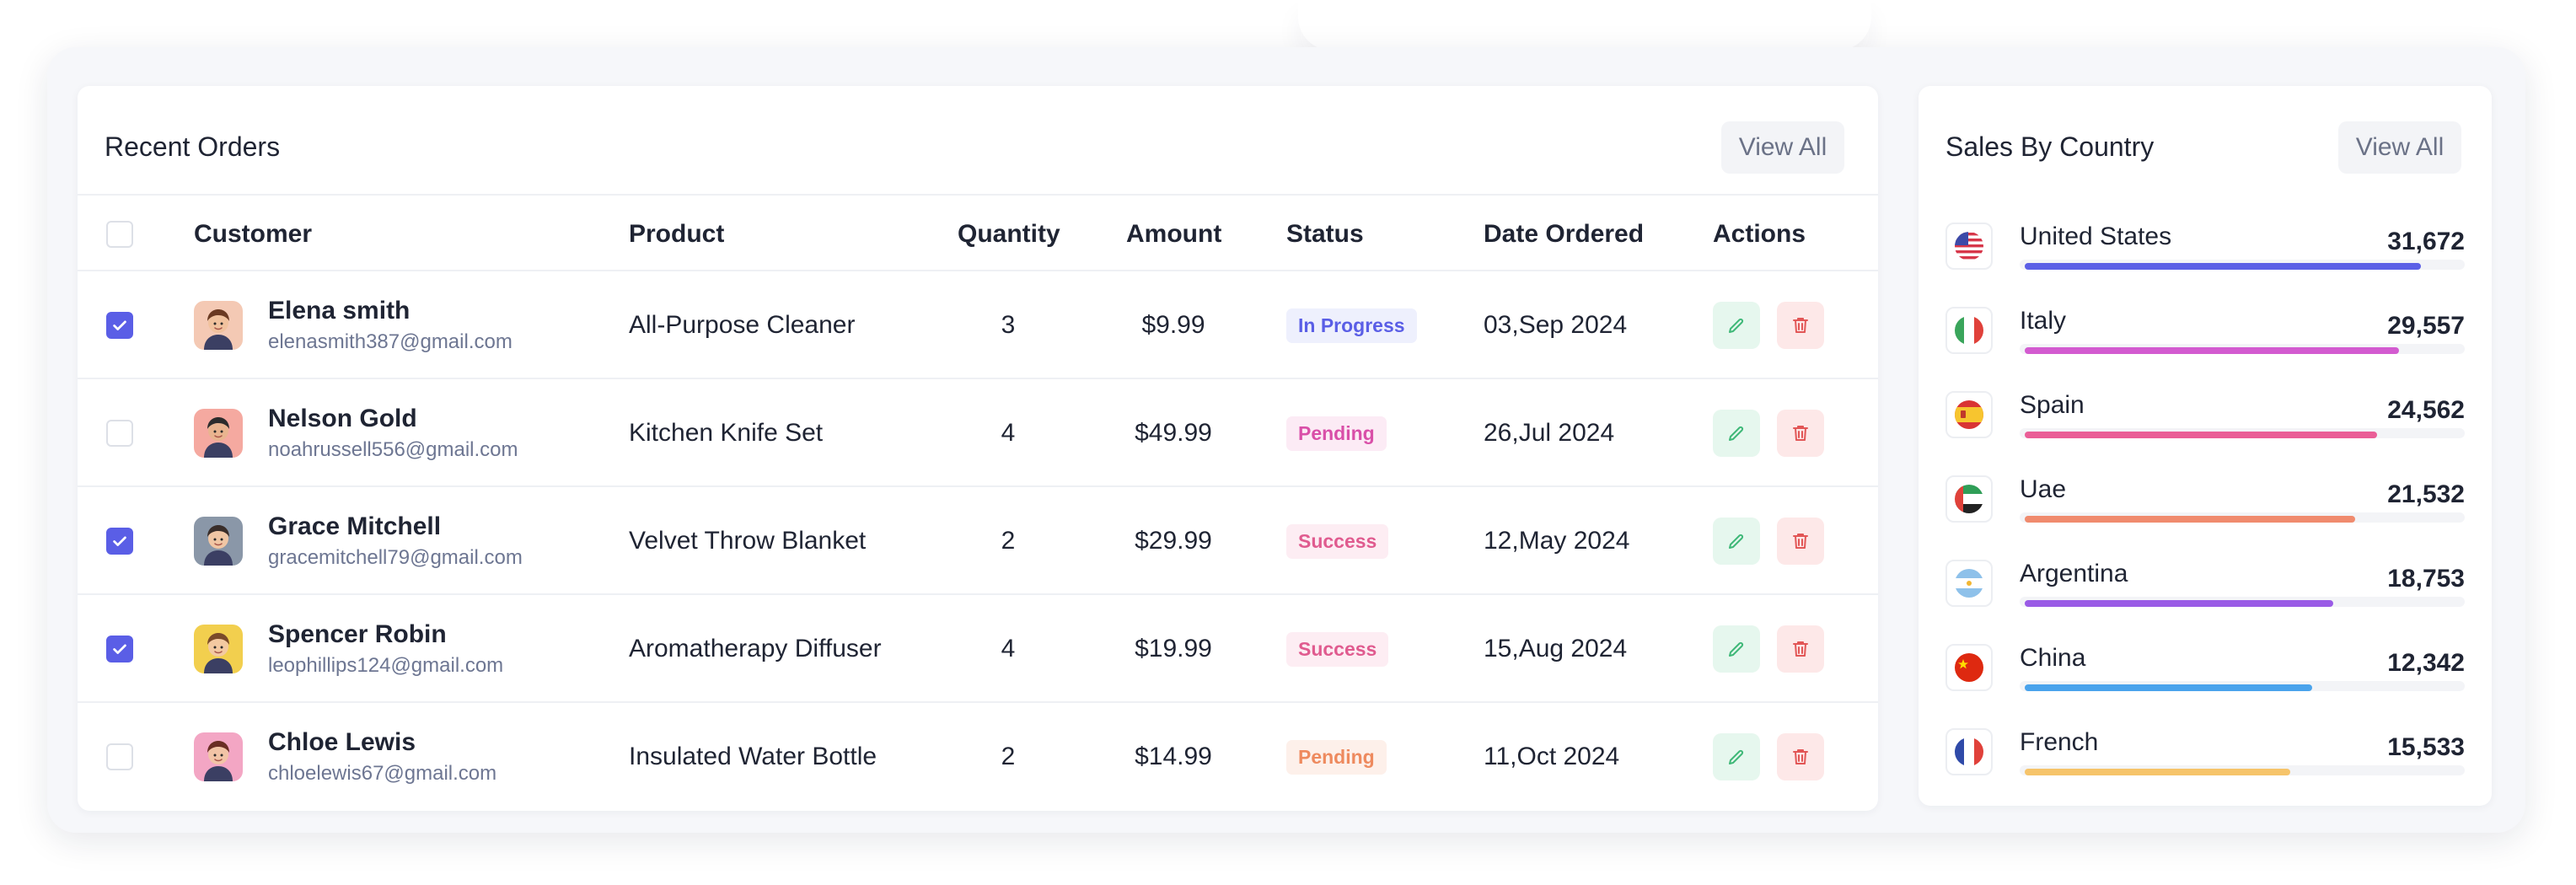  I want to click on country-row: Uae 21,532, so click(2205, 516).